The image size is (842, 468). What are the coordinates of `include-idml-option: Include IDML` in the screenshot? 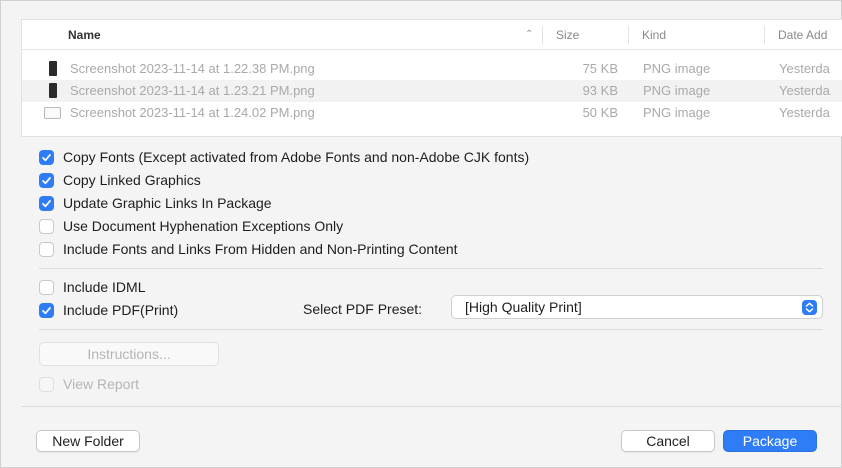 It's located at (92, 287).